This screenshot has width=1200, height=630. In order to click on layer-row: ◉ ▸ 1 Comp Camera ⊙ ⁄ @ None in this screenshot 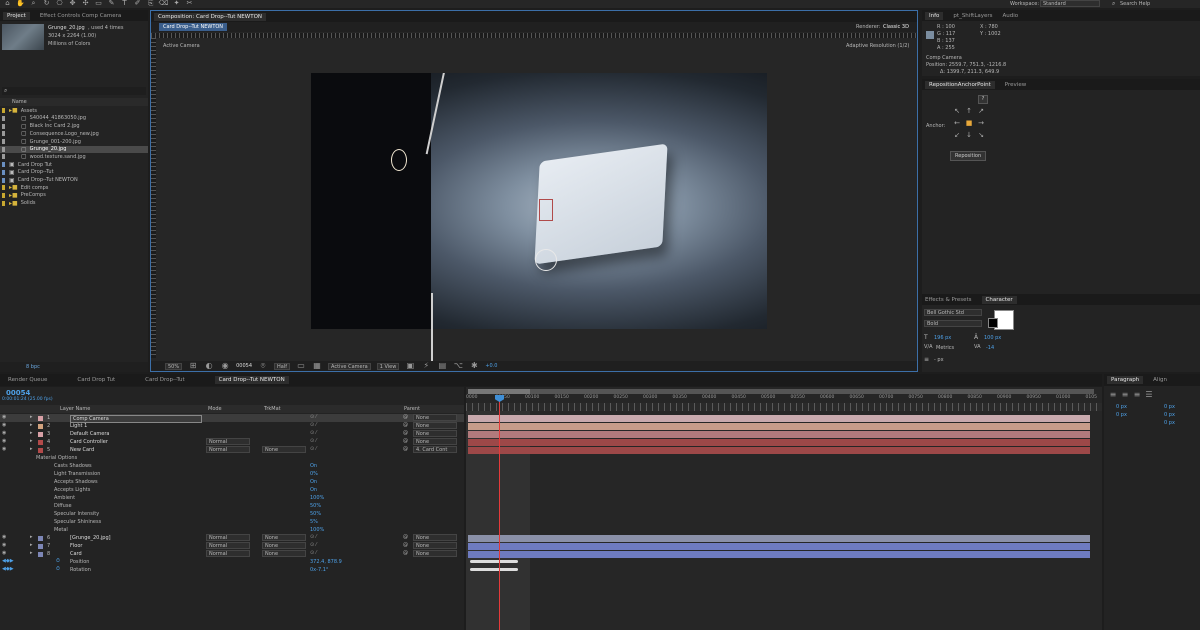, I will do `click(232, 418)`.